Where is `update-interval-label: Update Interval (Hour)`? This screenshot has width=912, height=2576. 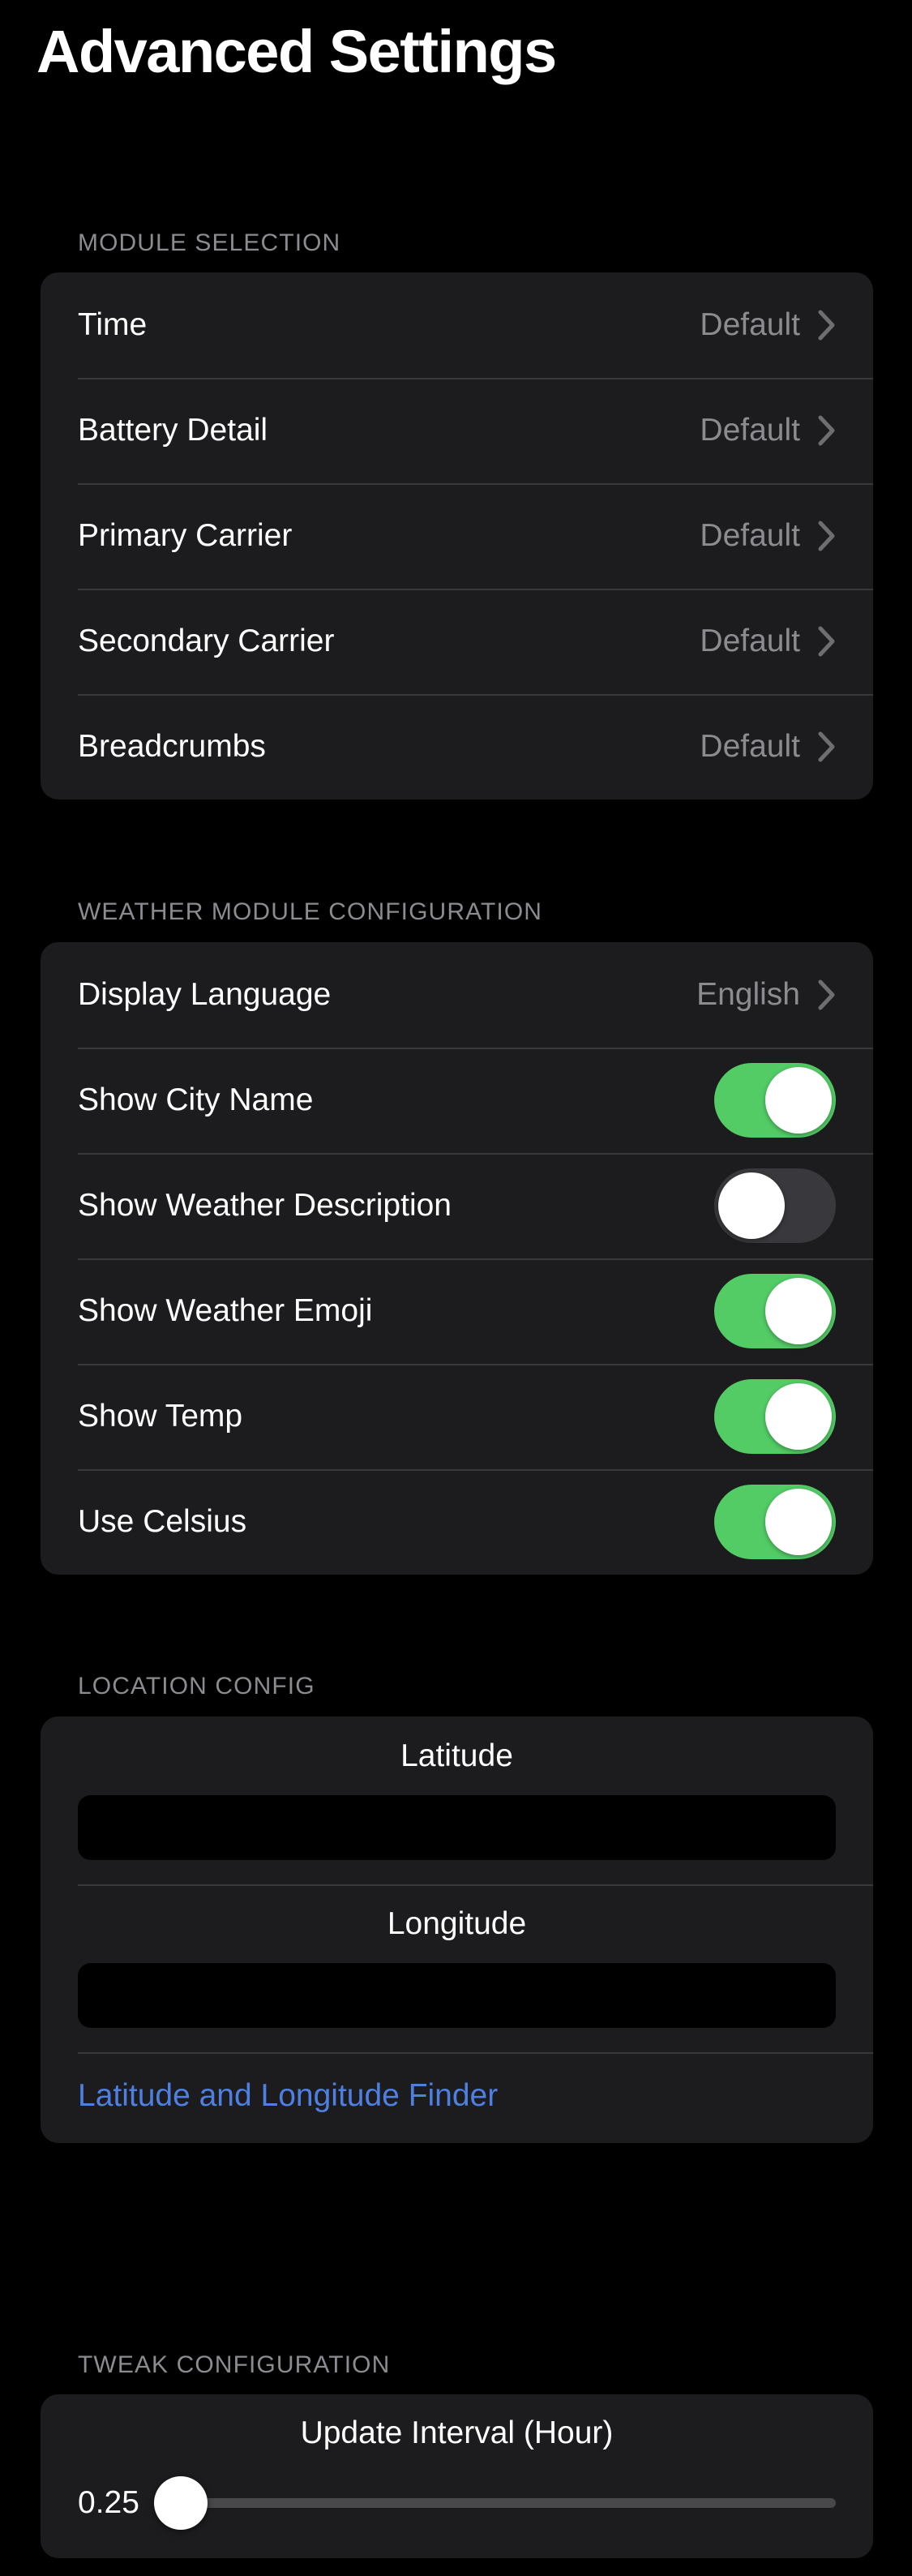
update-interval-label: Update Interval (Hour) is located at coordinates (457, 2432).